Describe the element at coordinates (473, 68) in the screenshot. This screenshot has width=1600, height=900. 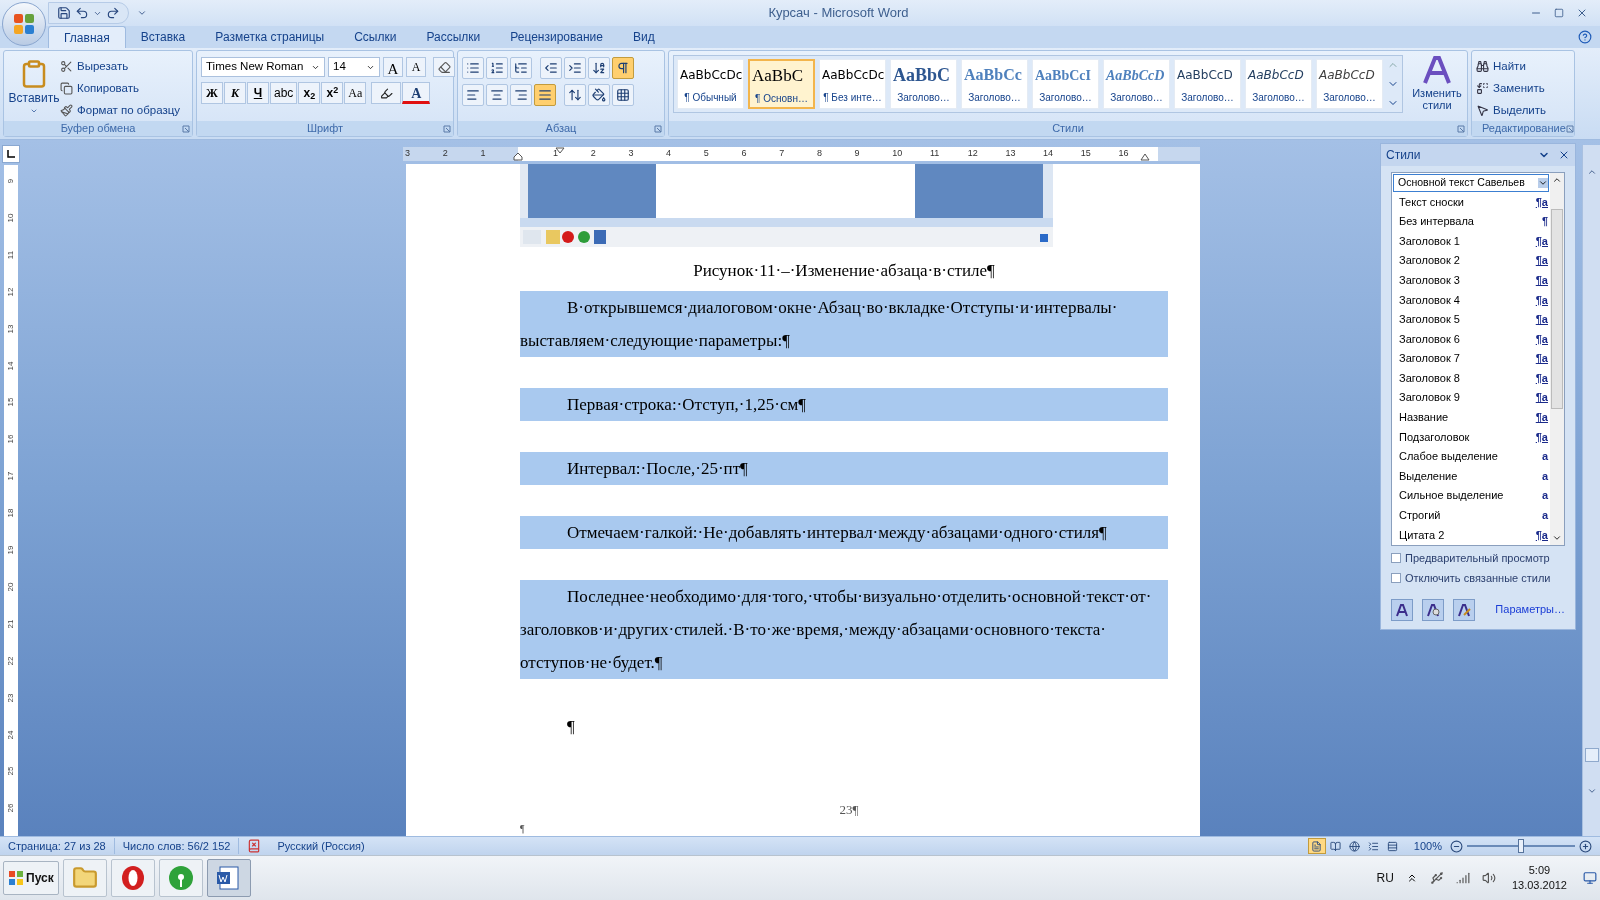
I see `bullets-button` at that location.